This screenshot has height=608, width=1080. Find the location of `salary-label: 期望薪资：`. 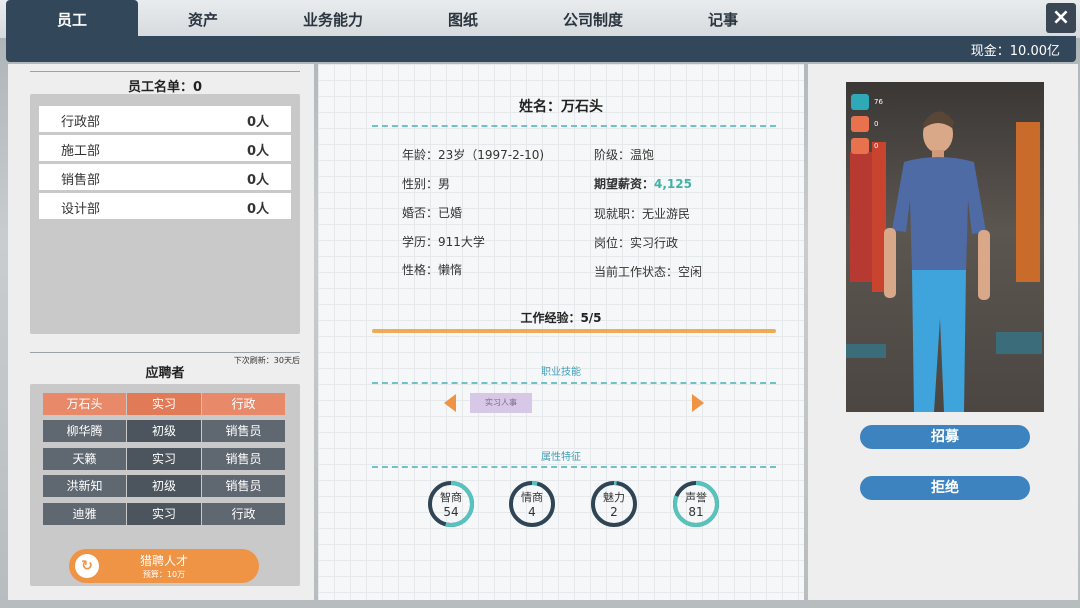

salary-label: 期望薪资： is located at coordinates (624, 184).